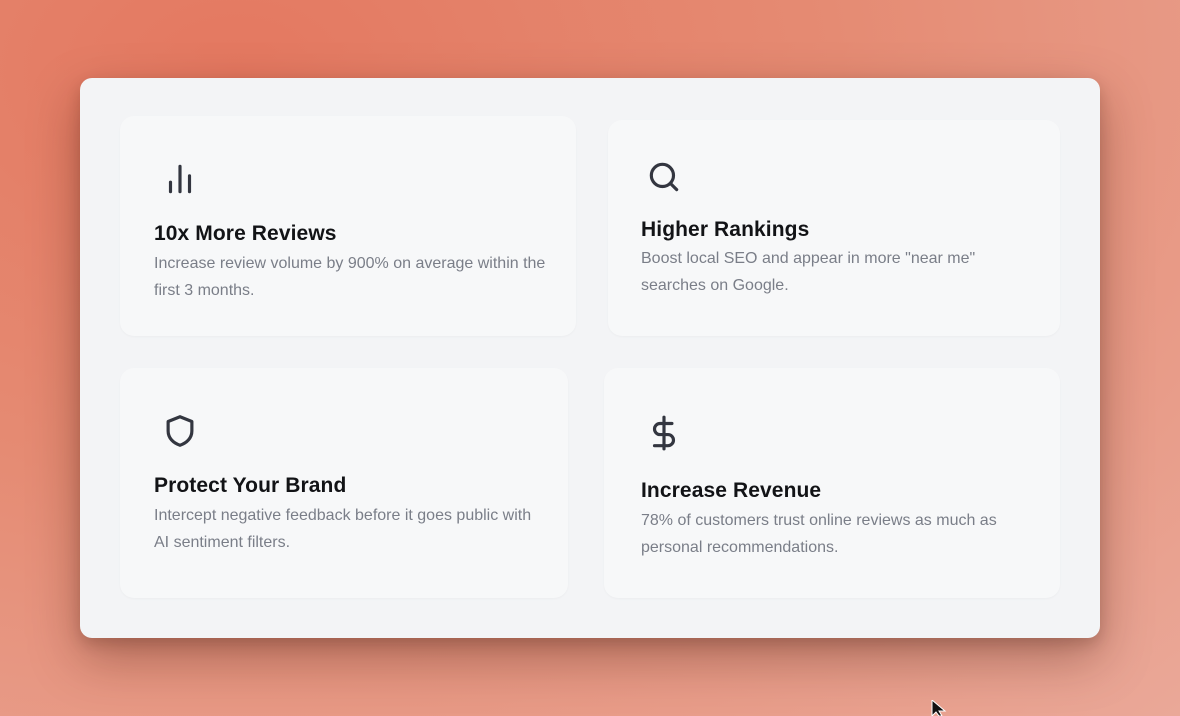  Describe the element at coordinates (725, 229) in the screenshot. I see `feature-title: Higher Rankings` at that location.